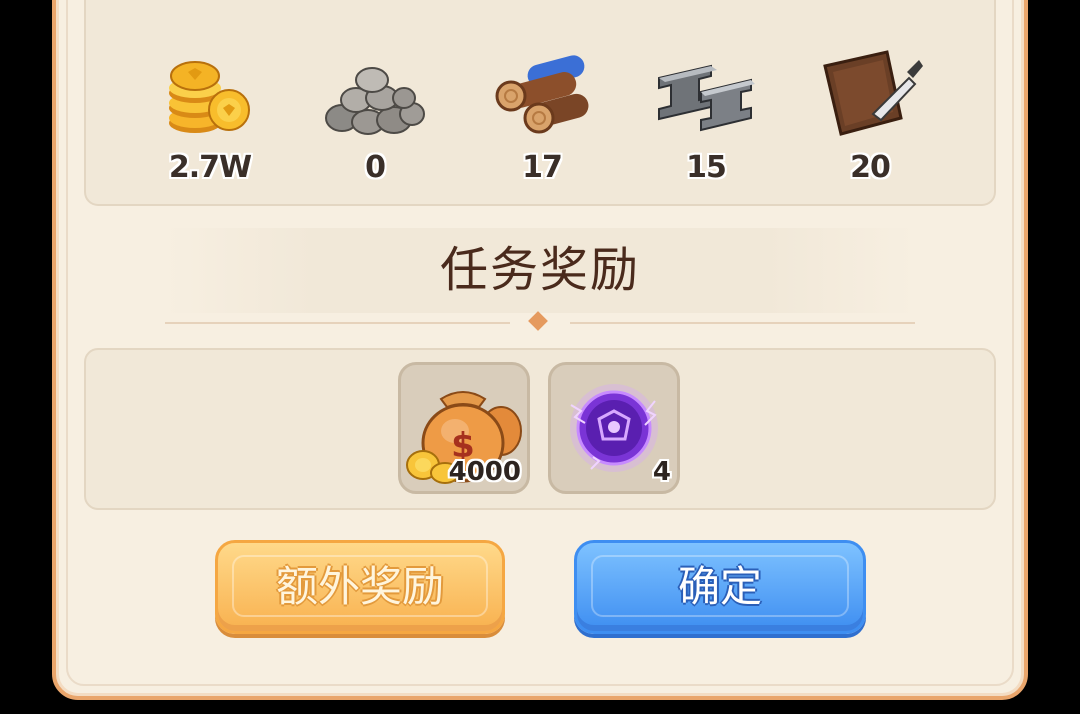 This screenshot has height=714, width=1080. What do you see at coordinates (209, 97) in the screenshot?
I see `gold-coins-icon` at bounding box center [209, 97].